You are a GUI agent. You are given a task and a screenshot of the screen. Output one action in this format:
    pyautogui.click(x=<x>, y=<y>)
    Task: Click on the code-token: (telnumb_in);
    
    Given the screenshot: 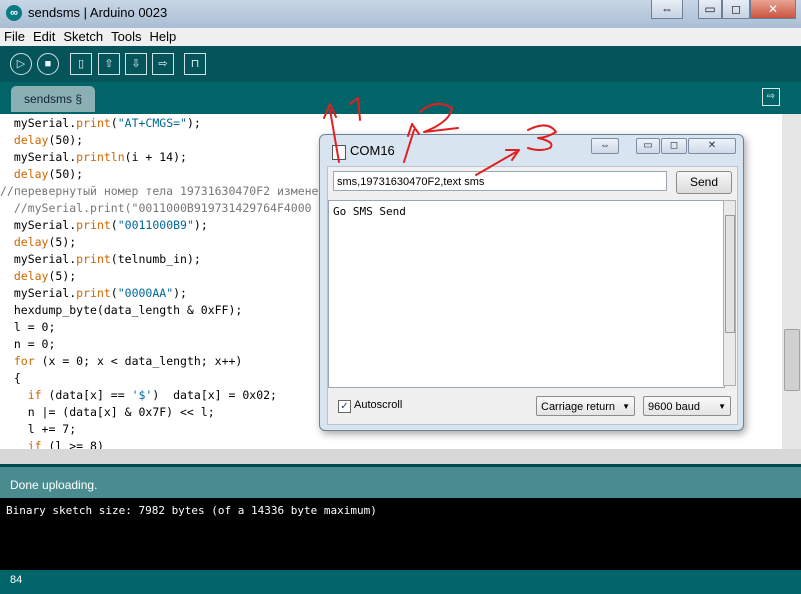 What is the action you would take?
    pyautogui.click(x=155, y=259)
    